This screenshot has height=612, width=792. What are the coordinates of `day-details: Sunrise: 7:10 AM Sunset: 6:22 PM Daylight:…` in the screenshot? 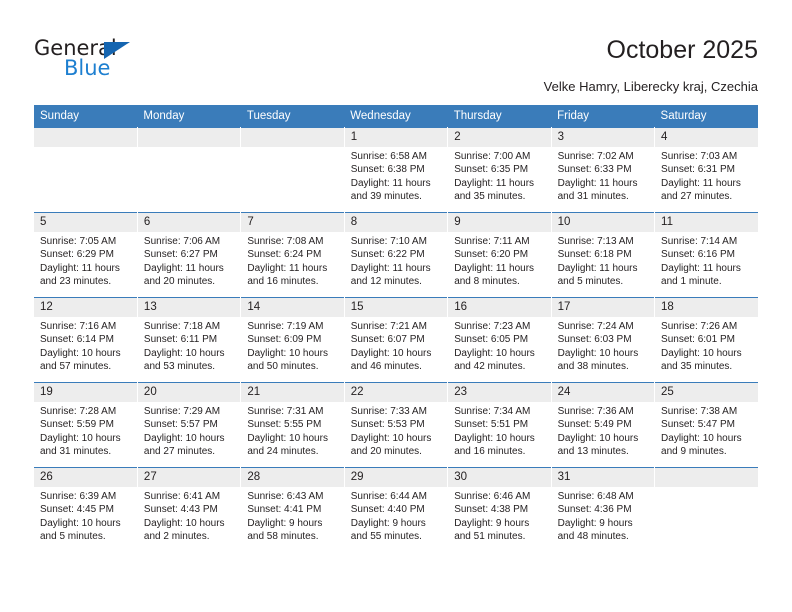 It's located at (396, 260).